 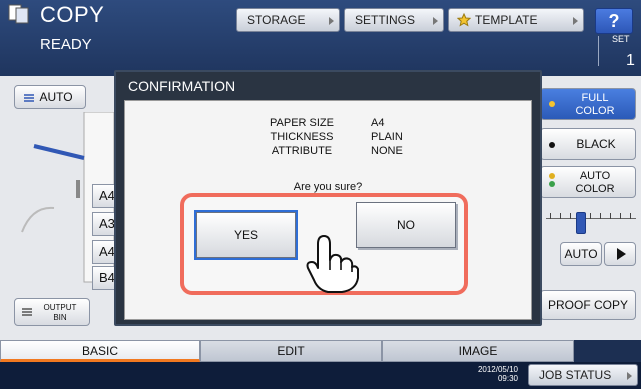 What do you see at coordinates (506, 20) in the screenshot?
I see `template-label: TEMPLATE` at bounding box center [506, 20].